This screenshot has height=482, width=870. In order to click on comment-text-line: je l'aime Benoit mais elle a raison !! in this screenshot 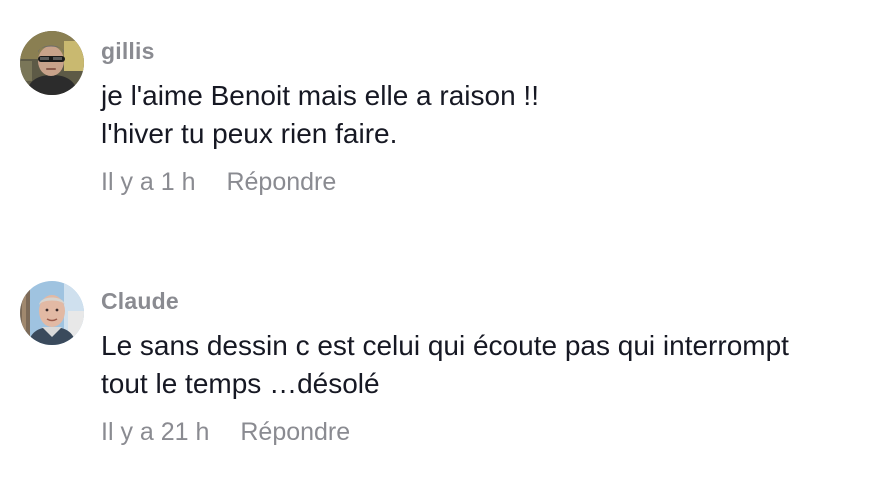, I will do `click(320, 95)`.